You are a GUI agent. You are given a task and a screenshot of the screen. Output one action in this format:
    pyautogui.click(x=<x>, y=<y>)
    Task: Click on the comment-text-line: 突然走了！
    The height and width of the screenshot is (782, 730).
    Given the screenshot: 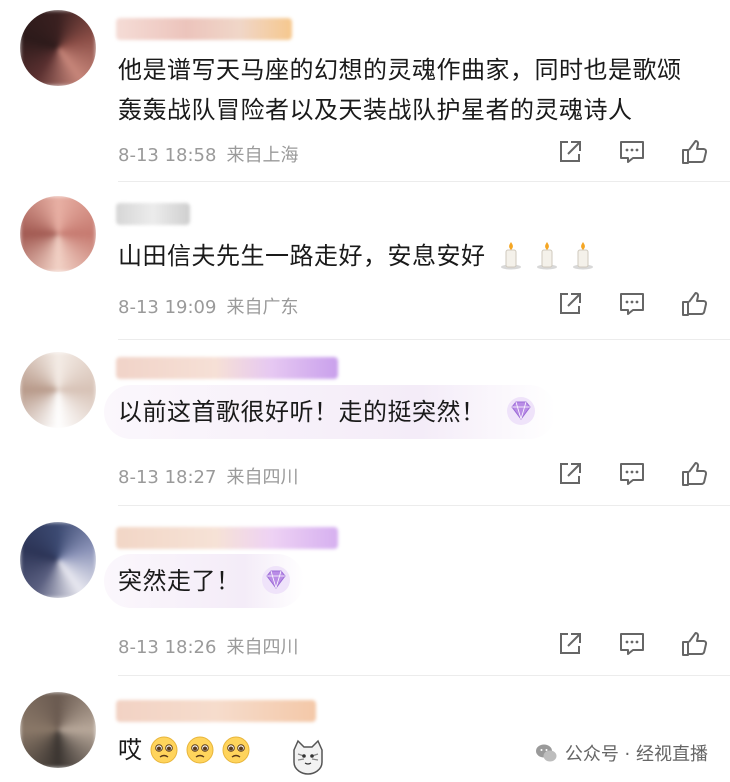 What is the action you would take?
    pyautogui.click(x=179, y=581)
    